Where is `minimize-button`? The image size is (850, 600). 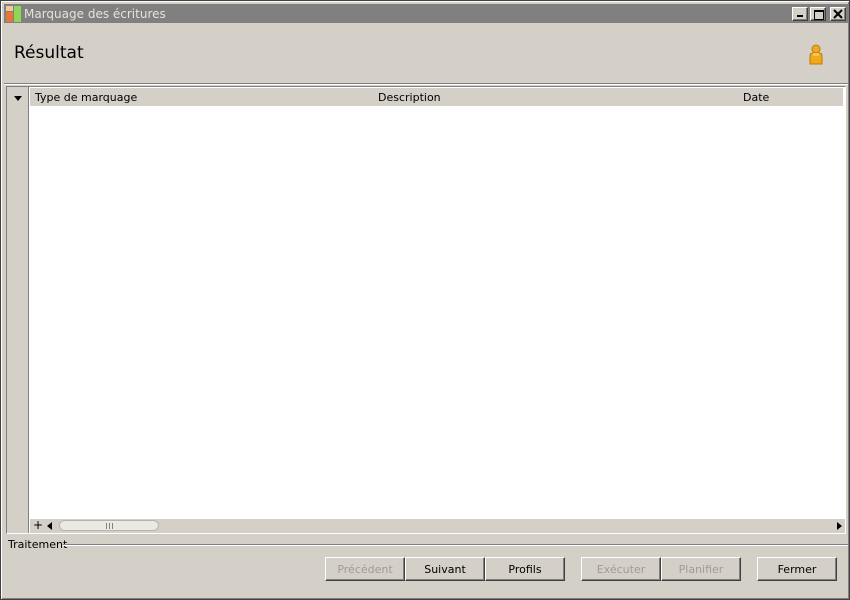
minimize-button is located at coordinates (800, 13).